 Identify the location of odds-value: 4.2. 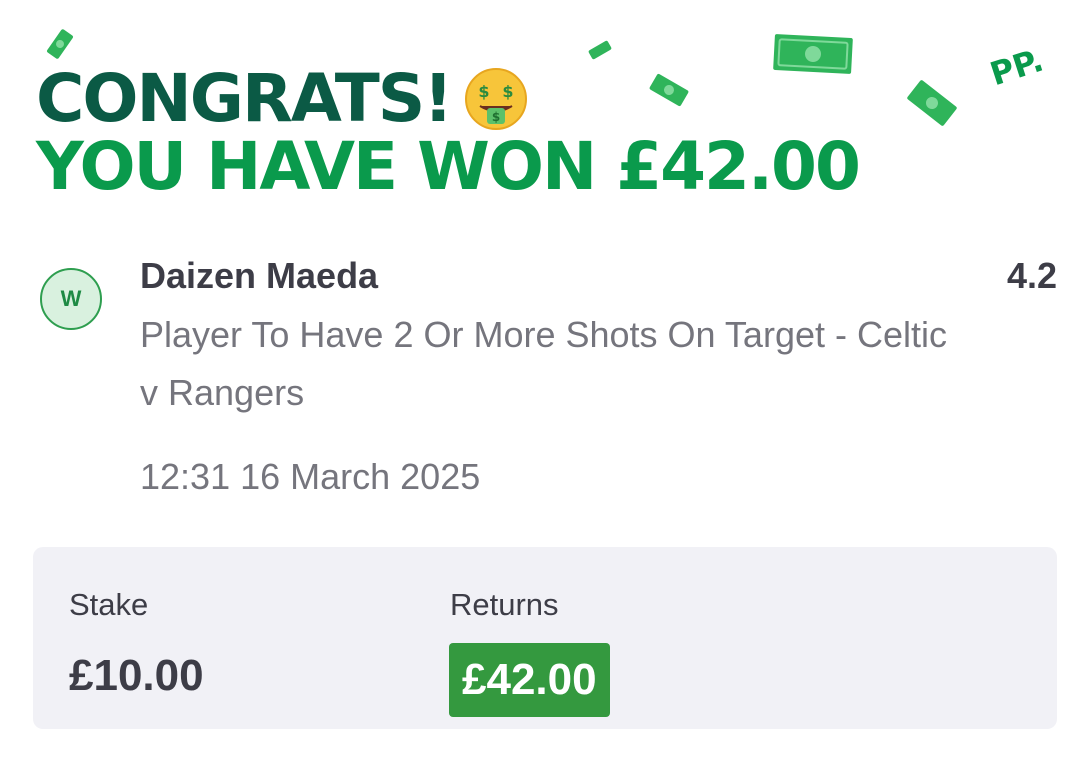
(1031, 275).